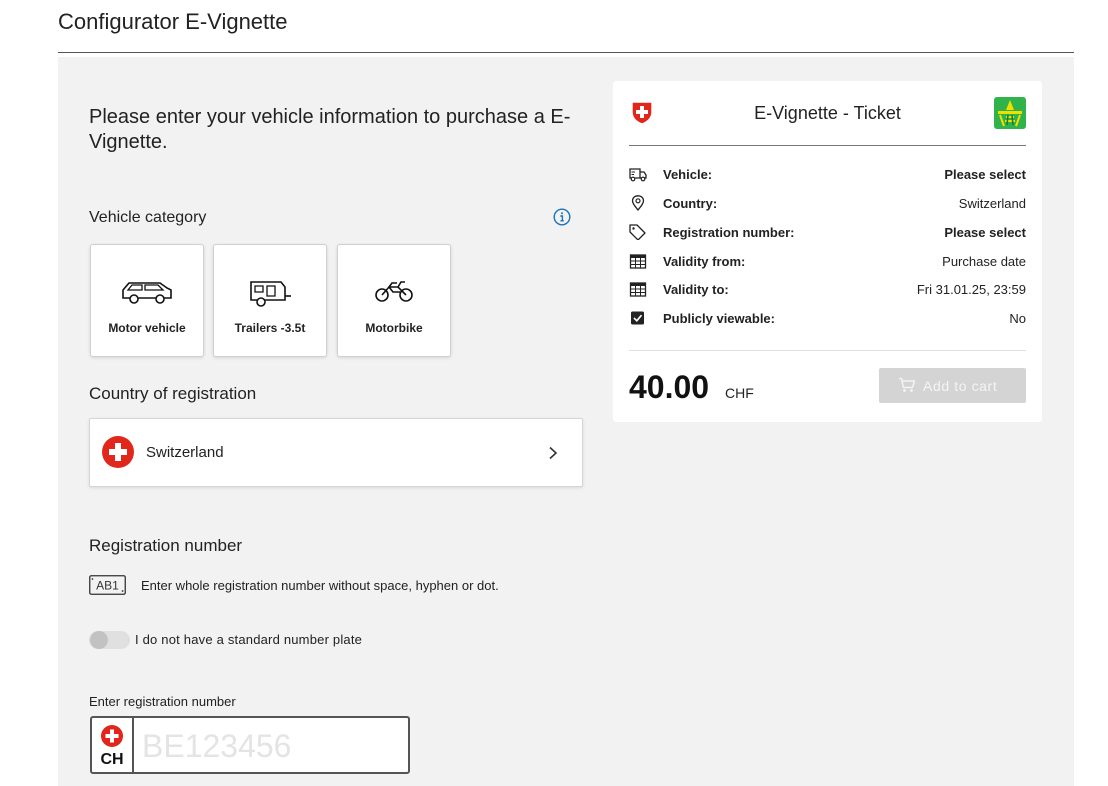 The image size is (1108, 786). Describe the element at coordinates (336, 452) in the screenshot. I see `country-select: Switzerland` at that location.